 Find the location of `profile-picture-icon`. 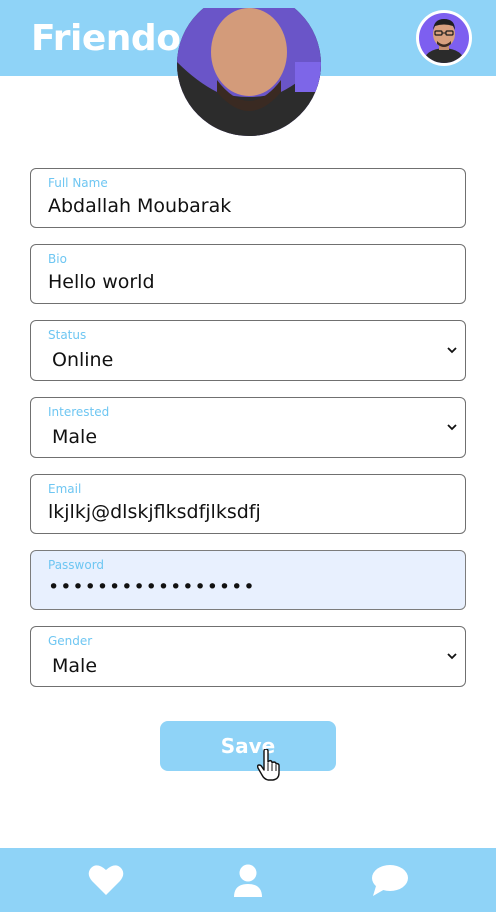

profile-picture-icon is located at coordinates (249, 72).